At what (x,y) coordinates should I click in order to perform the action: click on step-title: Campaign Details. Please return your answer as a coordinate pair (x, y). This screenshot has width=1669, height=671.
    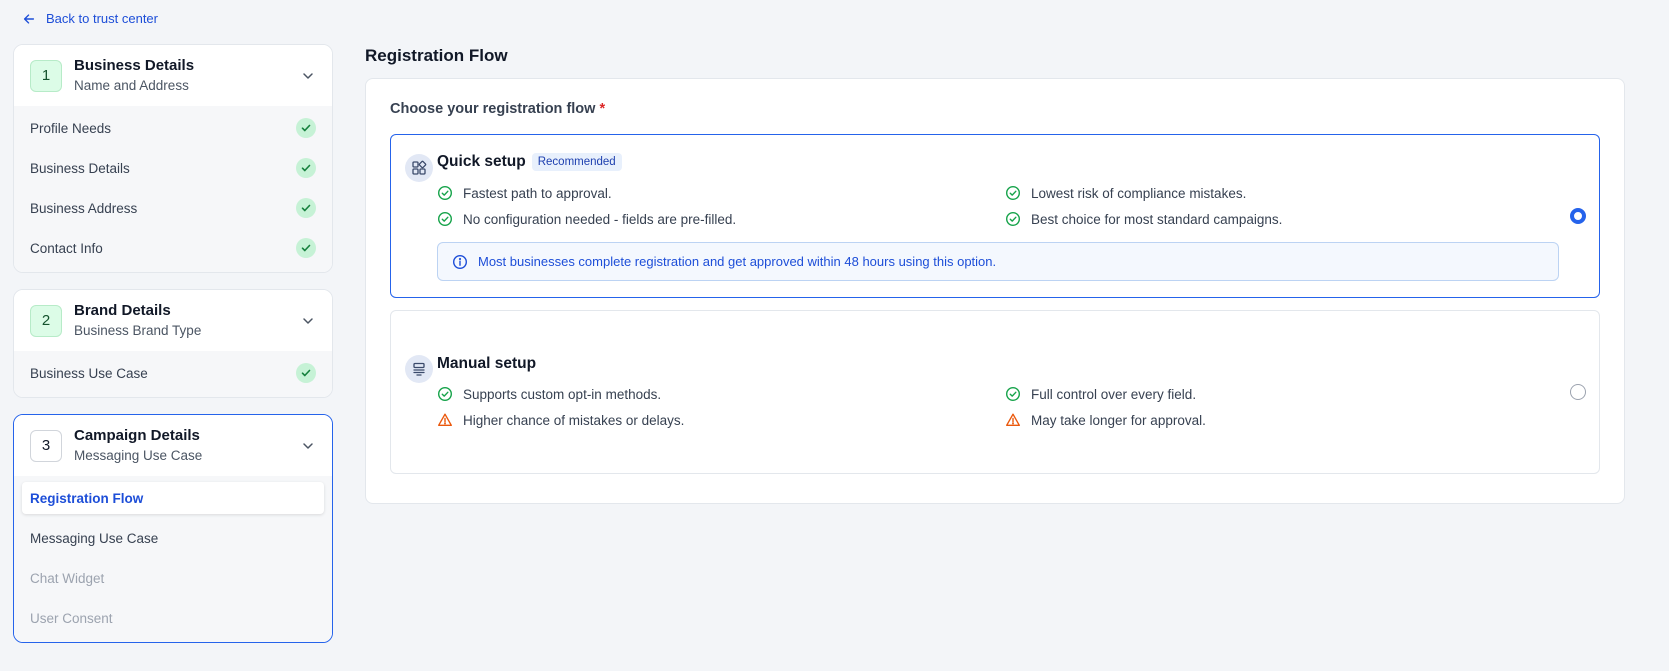
    Looking at the image, I should click on (137, 435).